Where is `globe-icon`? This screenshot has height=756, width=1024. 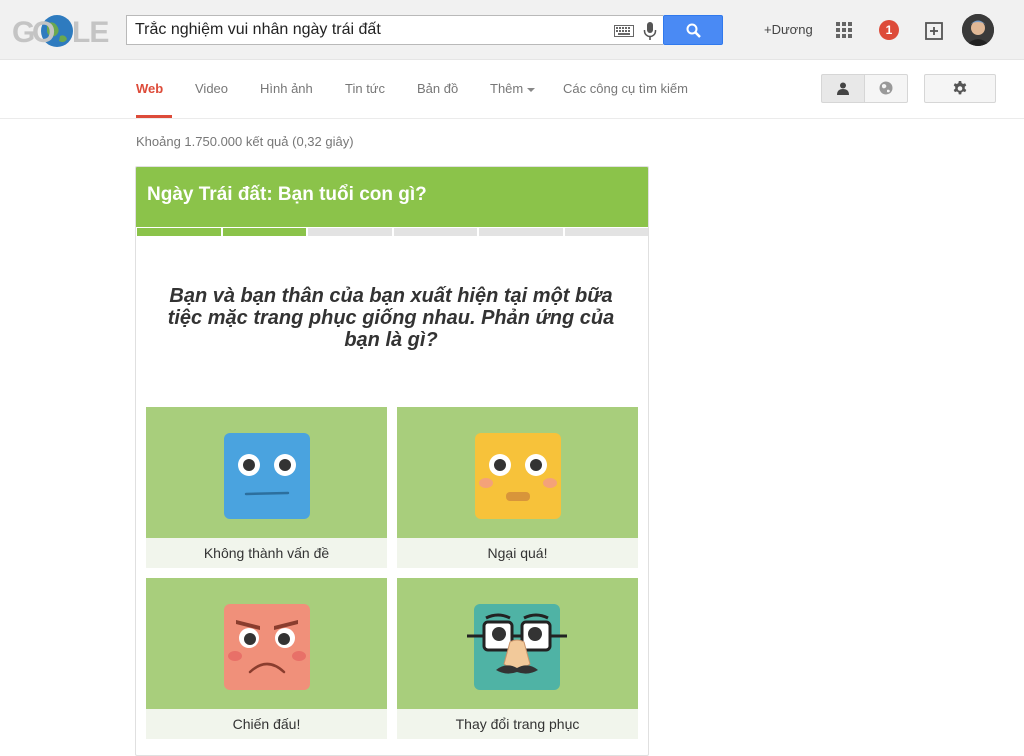 globe-icon is located at coordinates (886, 88).